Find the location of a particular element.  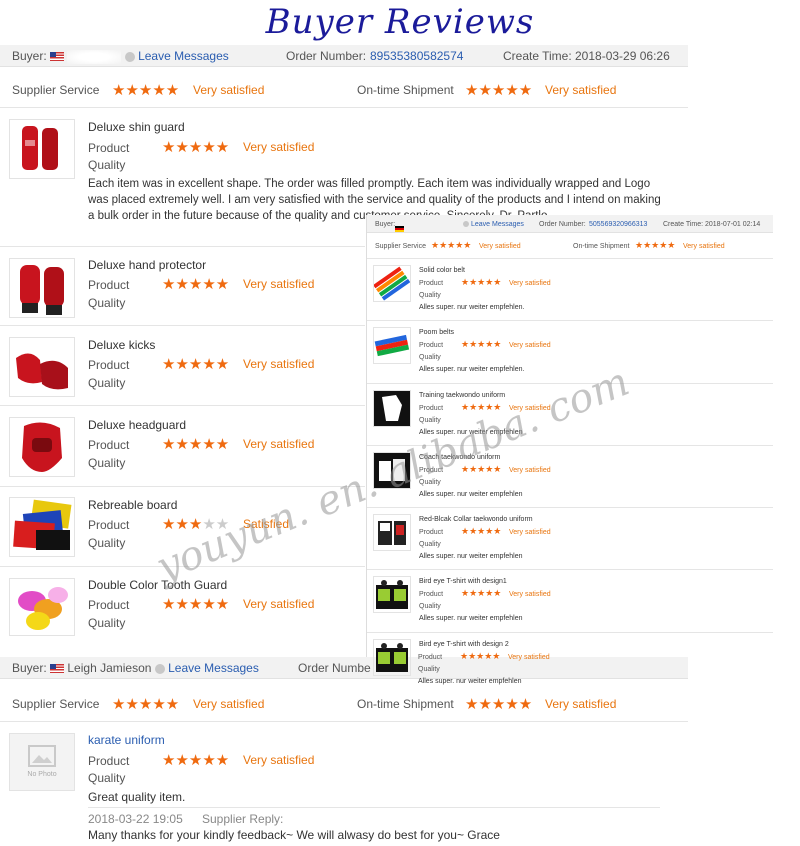

product-name: Training taekwondo uniform is located at coordinates (462, 395).